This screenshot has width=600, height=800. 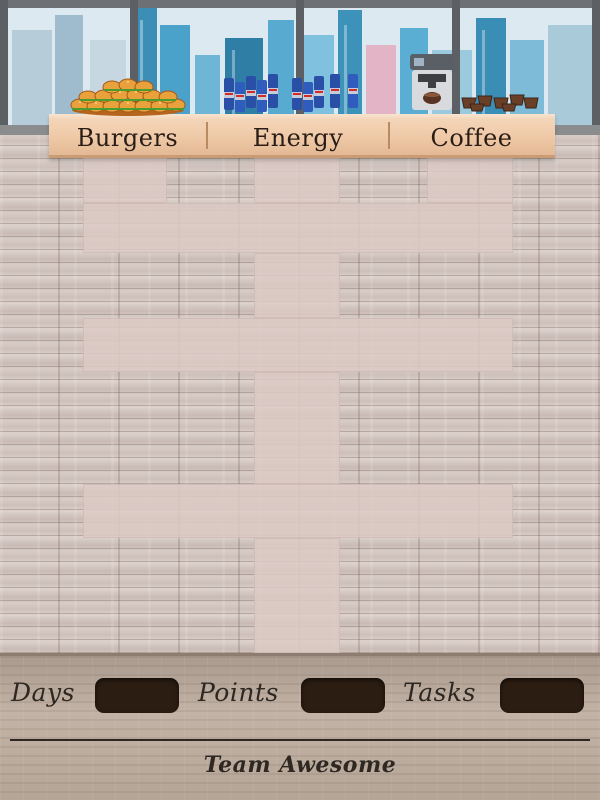 What do you see at coordinates (128, 96) in the screenshot?
I see `burger-pile-icon` at bounding box center [128, 96].